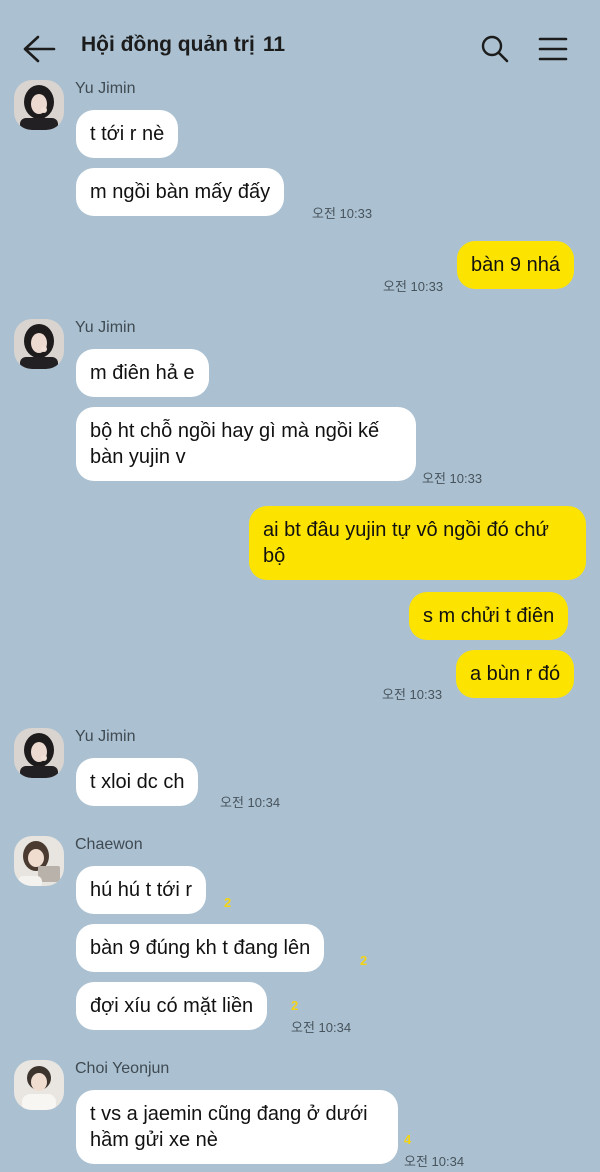  I want to click on message-bubble: a bùn r đó, so click(515, 674).